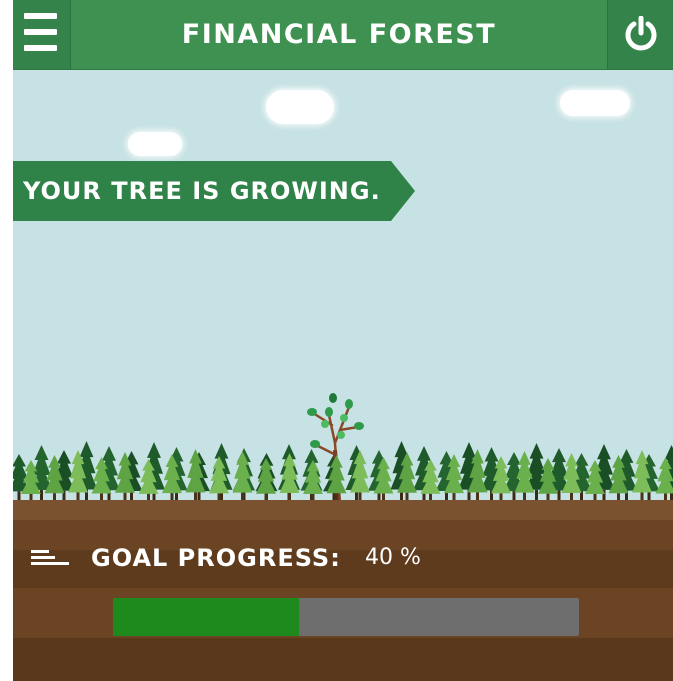 Image resolution: width=673 pixels, height=681 pixels. What do you see at coordinates (50, 557) in the screenshot?
I see `list-lines-icon` at bounding box center [50, 557].